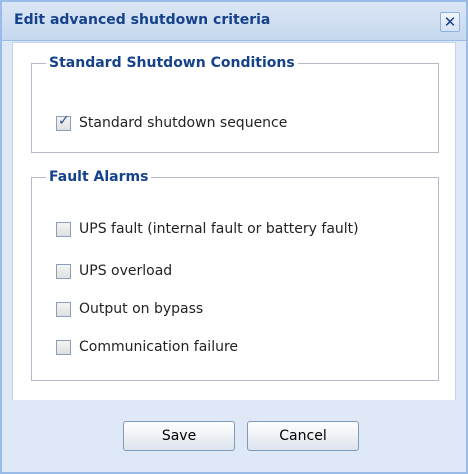 Image resolution: width=468 pixels, height=474 pixels. Describe the element at coordinates (179, 436) in the screenshot. I see `save-button: Save` at that location.